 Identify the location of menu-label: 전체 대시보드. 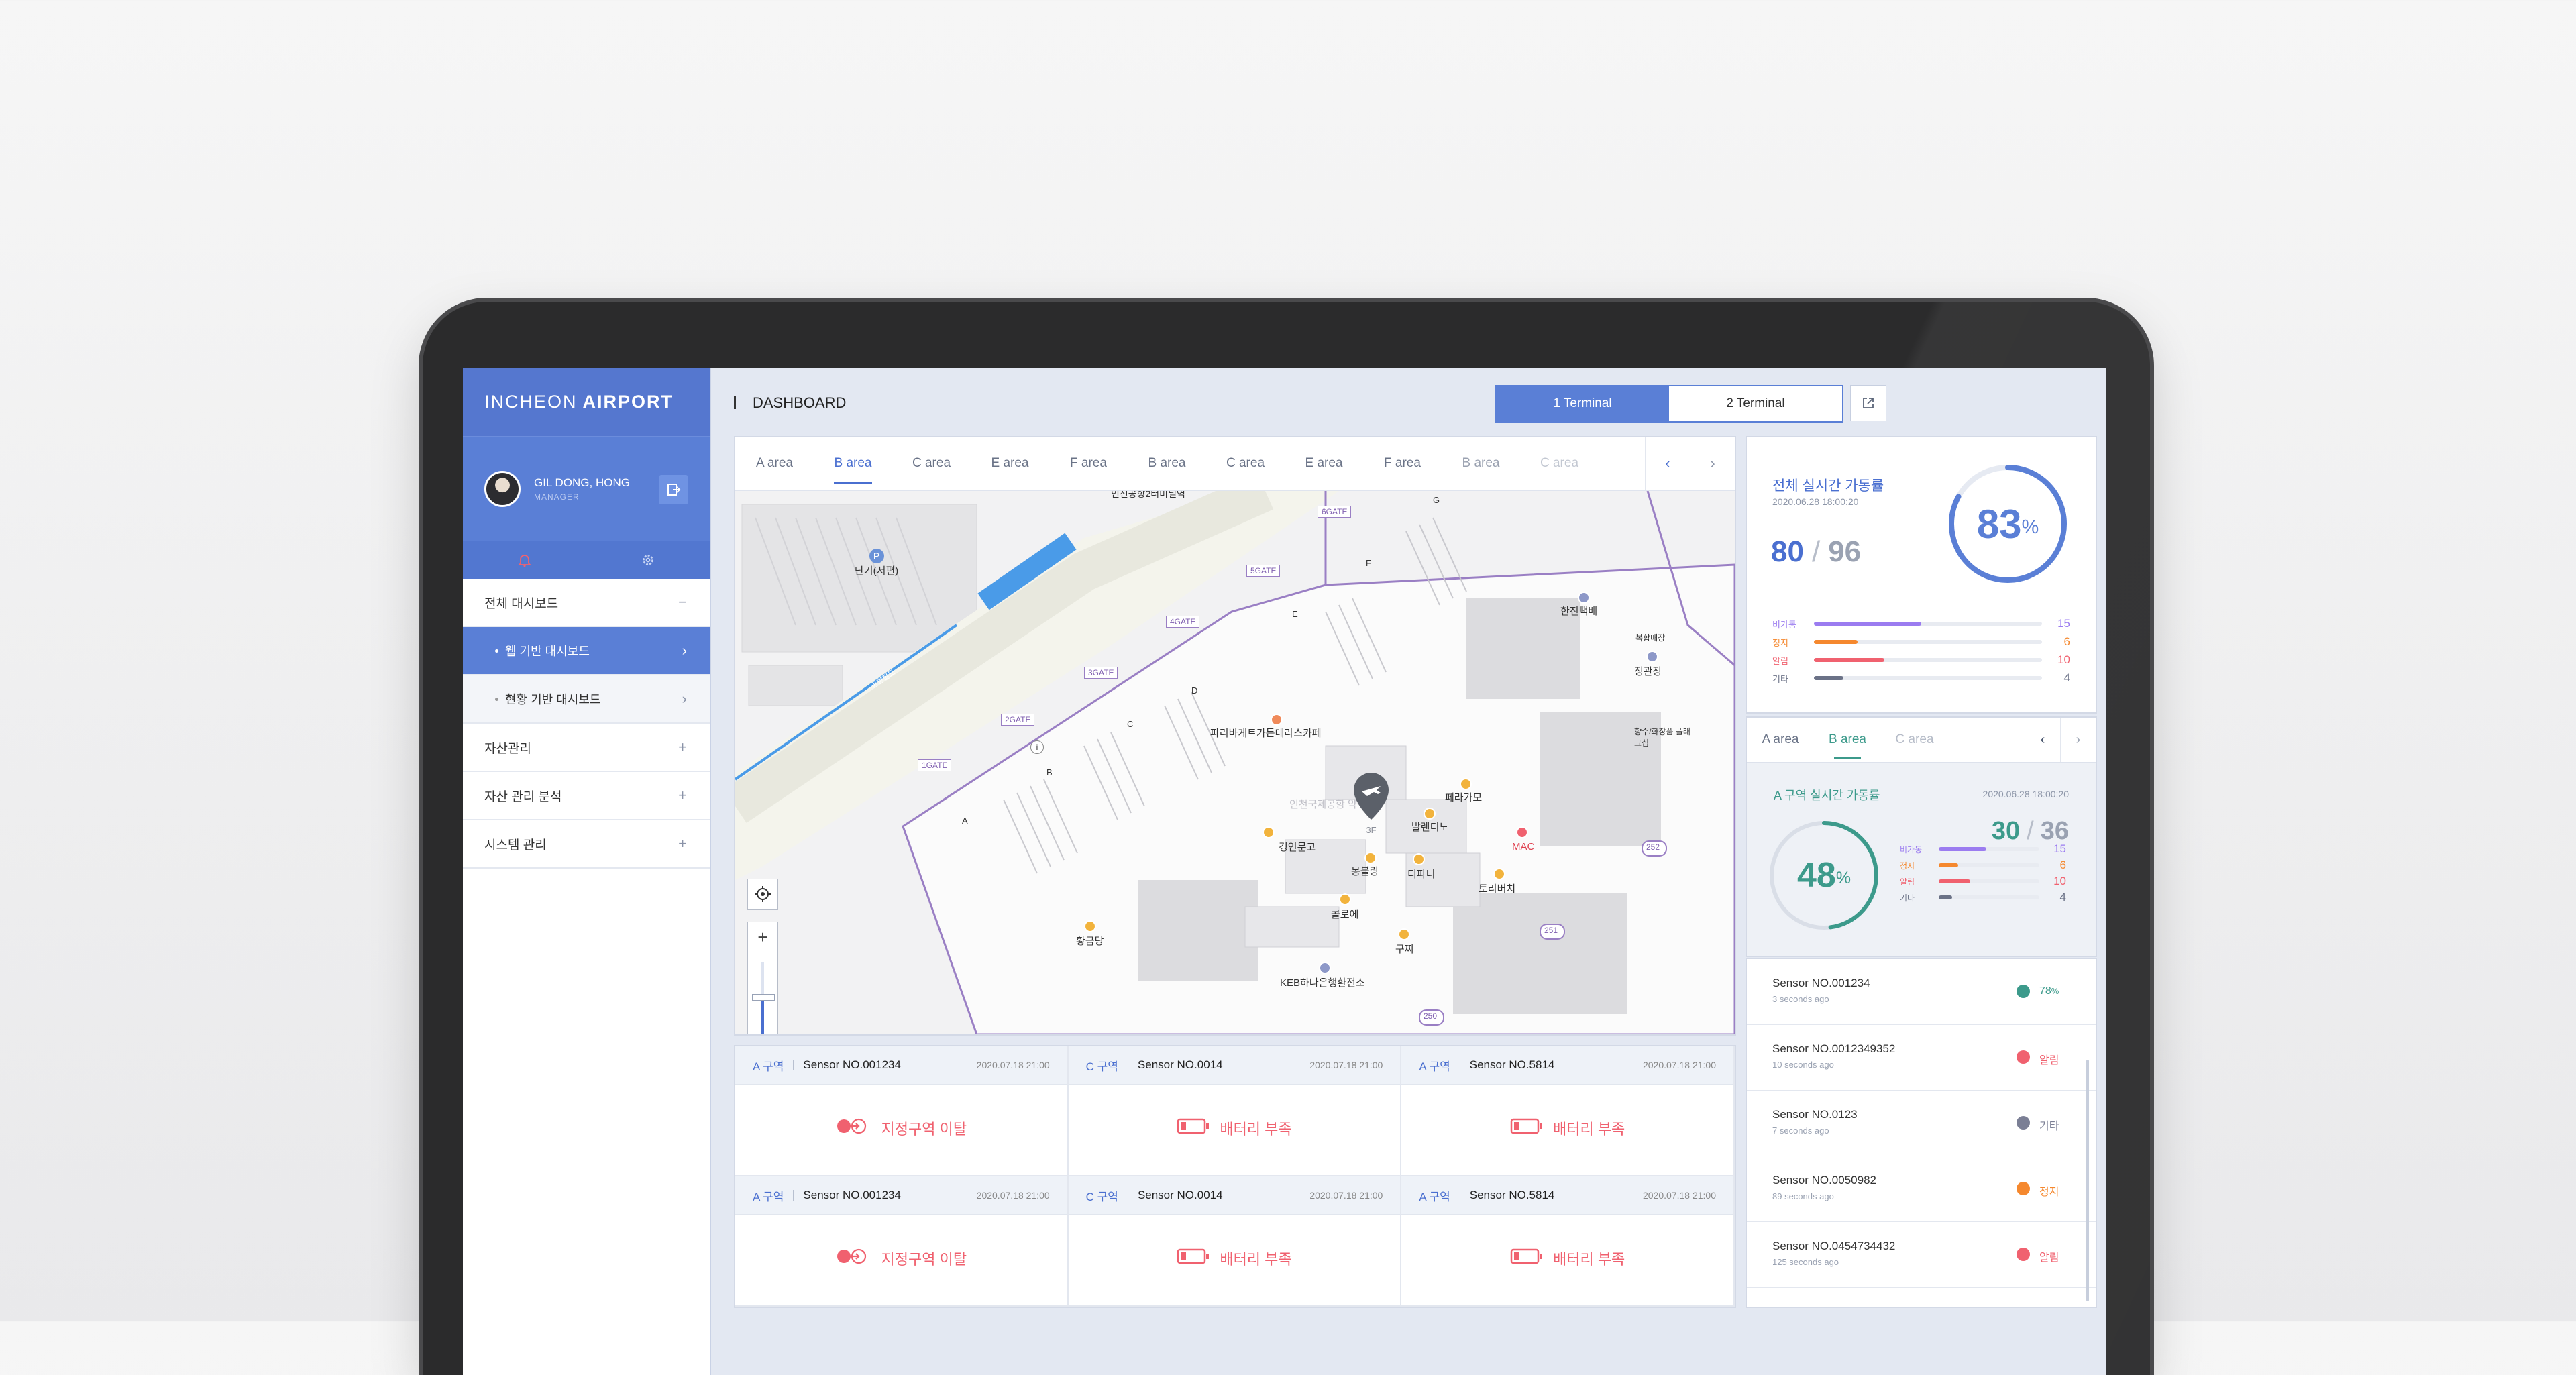
(521, 603).